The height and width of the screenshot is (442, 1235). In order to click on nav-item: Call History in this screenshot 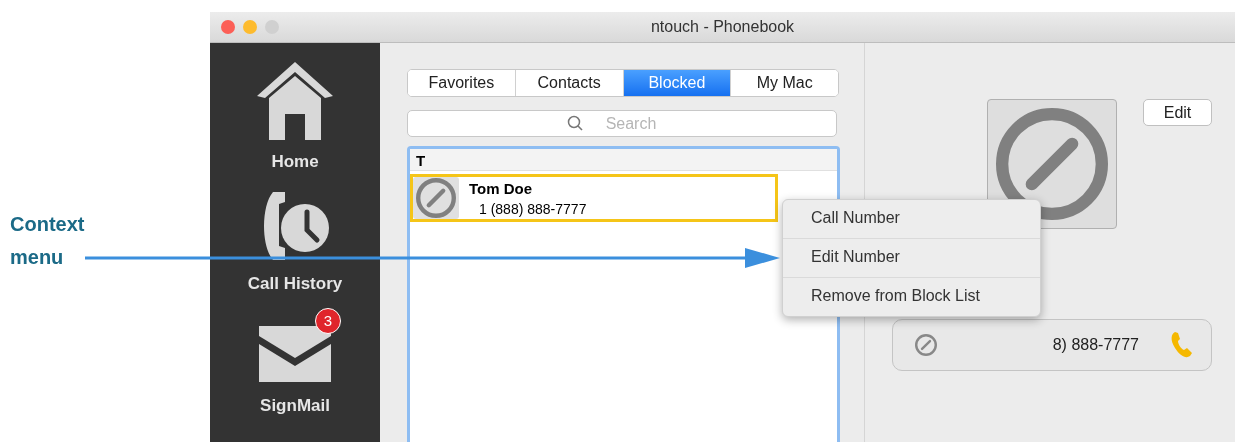, I will do `click(295, 284)`.